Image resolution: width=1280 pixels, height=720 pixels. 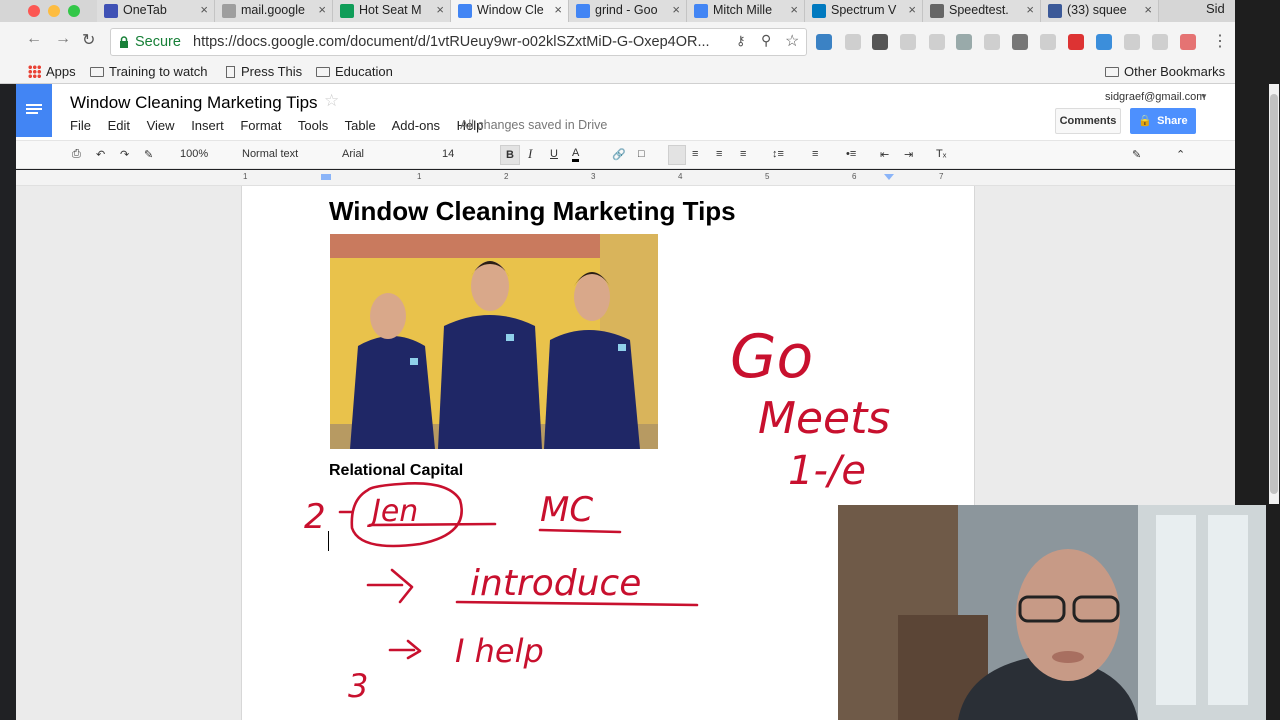 What do you see at coordinates (34, 110) in the screenshot?
I see `docs-logo-icon` at bounding box center [34, 110].